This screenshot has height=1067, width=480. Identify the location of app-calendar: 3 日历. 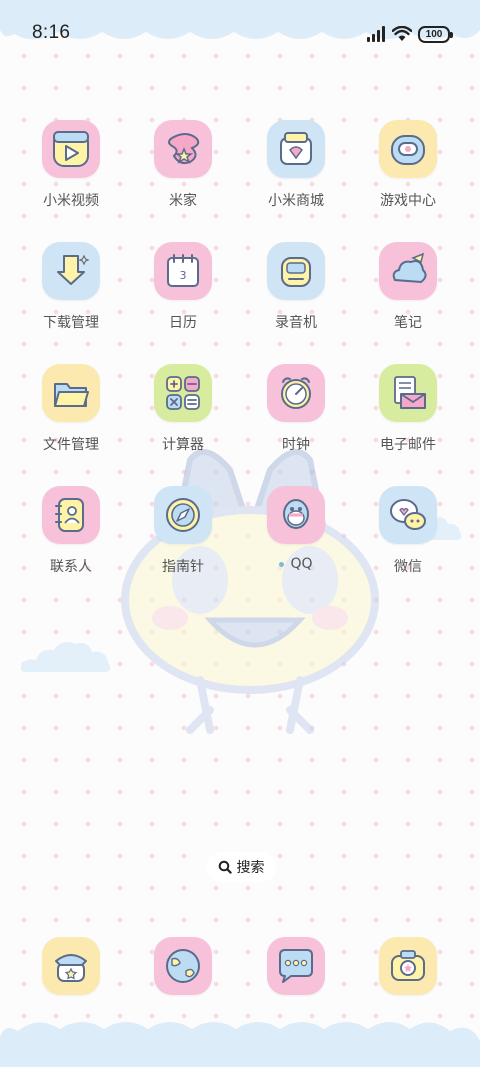
(183, 287).